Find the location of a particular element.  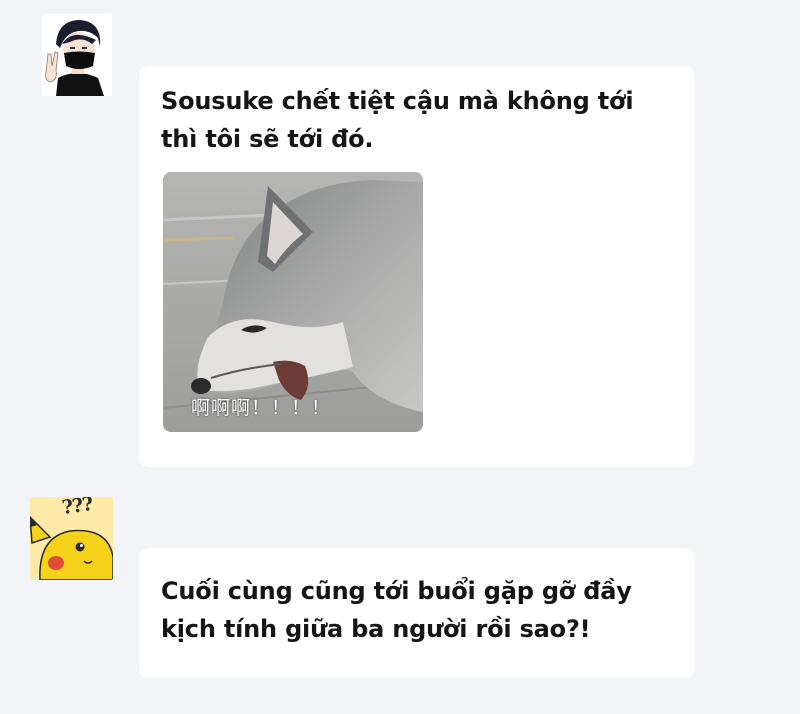

avatar-masked-guy-icon is located at coordinates (77, 55).